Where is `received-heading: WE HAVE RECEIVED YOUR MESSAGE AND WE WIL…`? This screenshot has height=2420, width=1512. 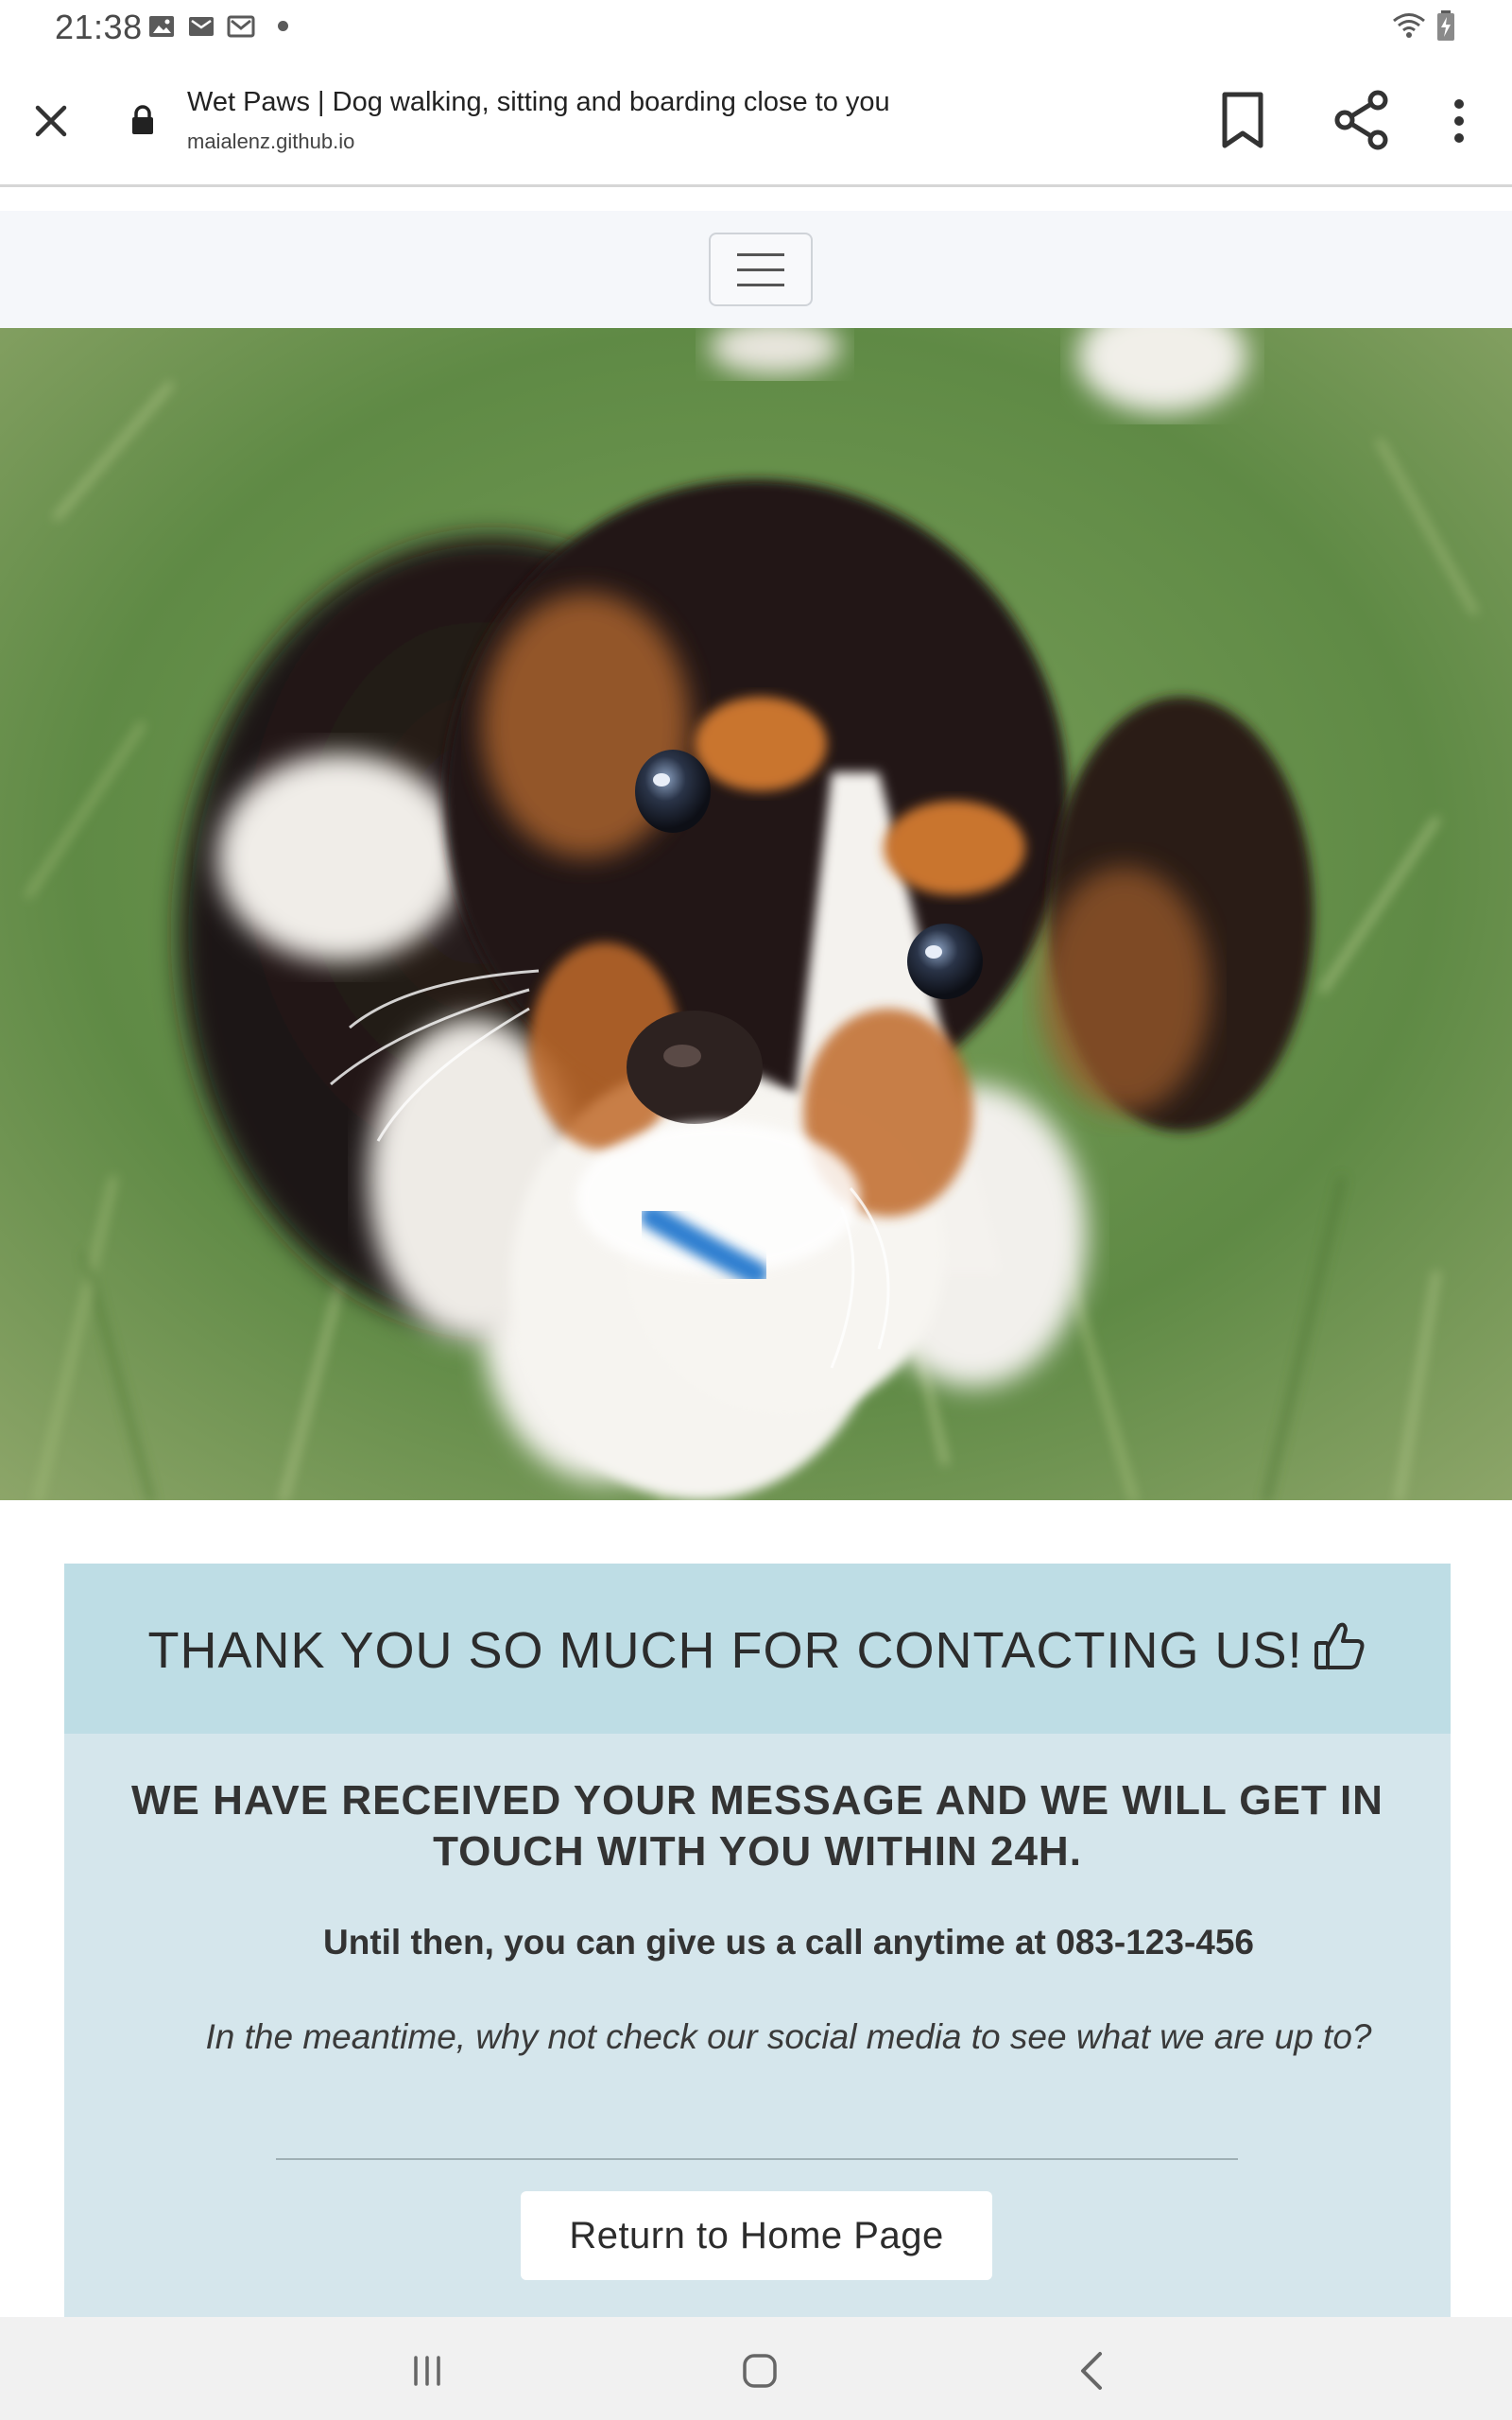 received-heading: WE HAVE RECEIVED YOUR MESSAGE AND WE WIL… is located at coordinates (757, 1826).